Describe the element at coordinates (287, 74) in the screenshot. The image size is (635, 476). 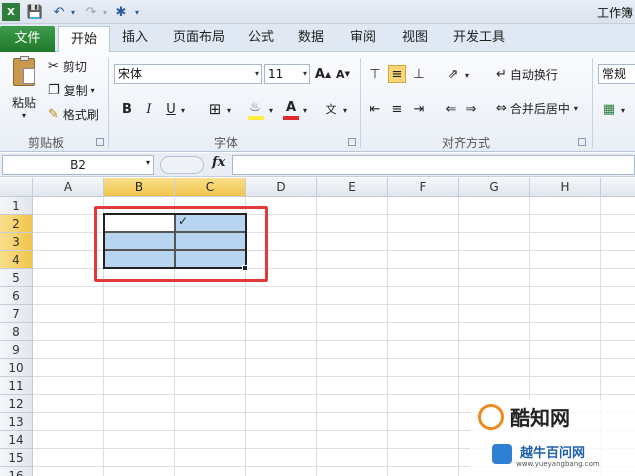
I see `font-size-select: 11 ▾` at that location.